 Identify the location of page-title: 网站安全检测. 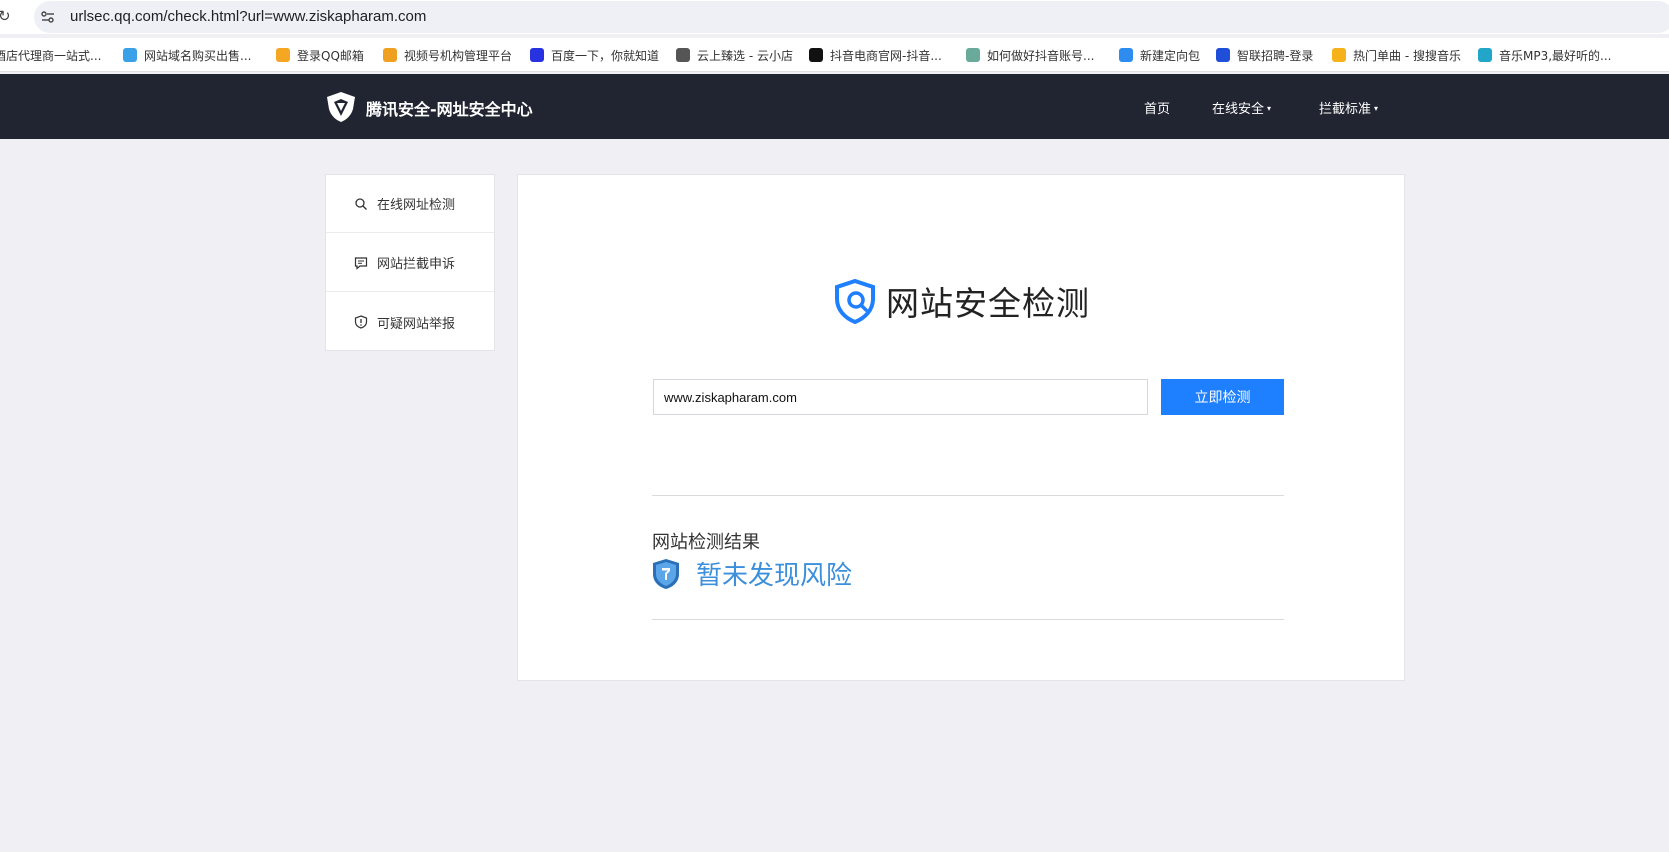
(988, 303).